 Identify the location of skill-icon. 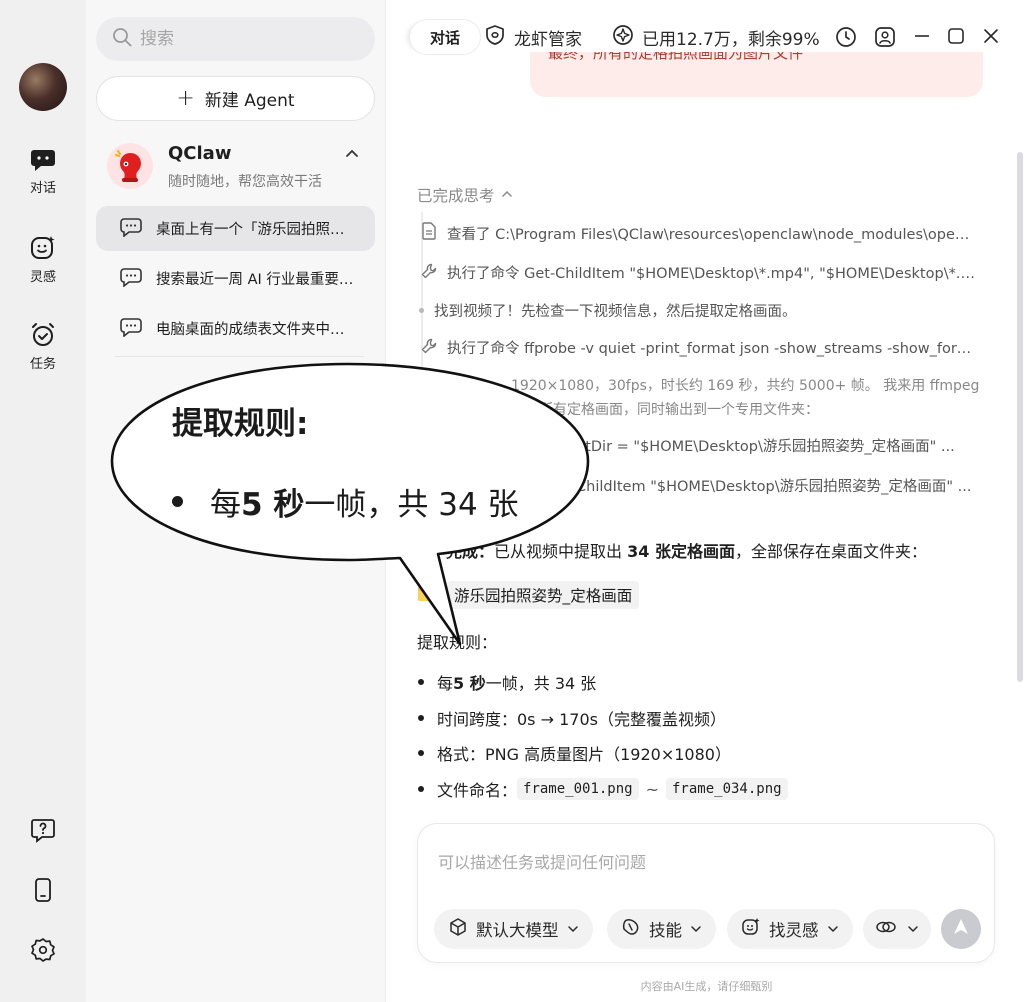
(631, 929).